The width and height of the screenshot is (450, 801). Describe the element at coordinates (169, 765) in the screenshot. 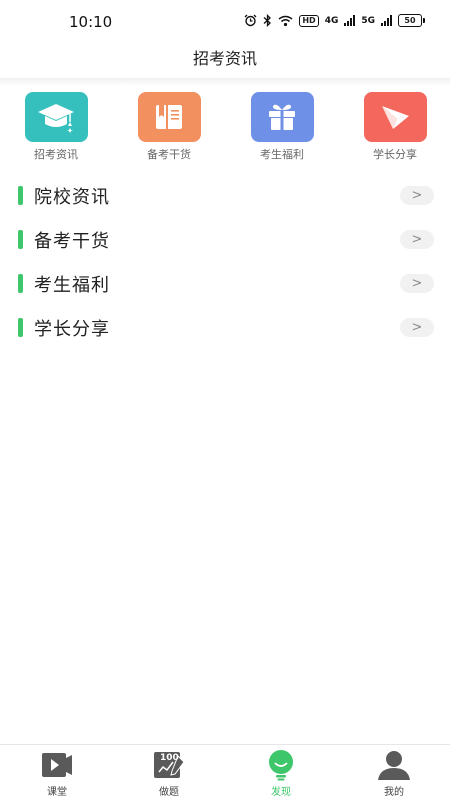

I see `nav-icon-wrap: 100` at that location.